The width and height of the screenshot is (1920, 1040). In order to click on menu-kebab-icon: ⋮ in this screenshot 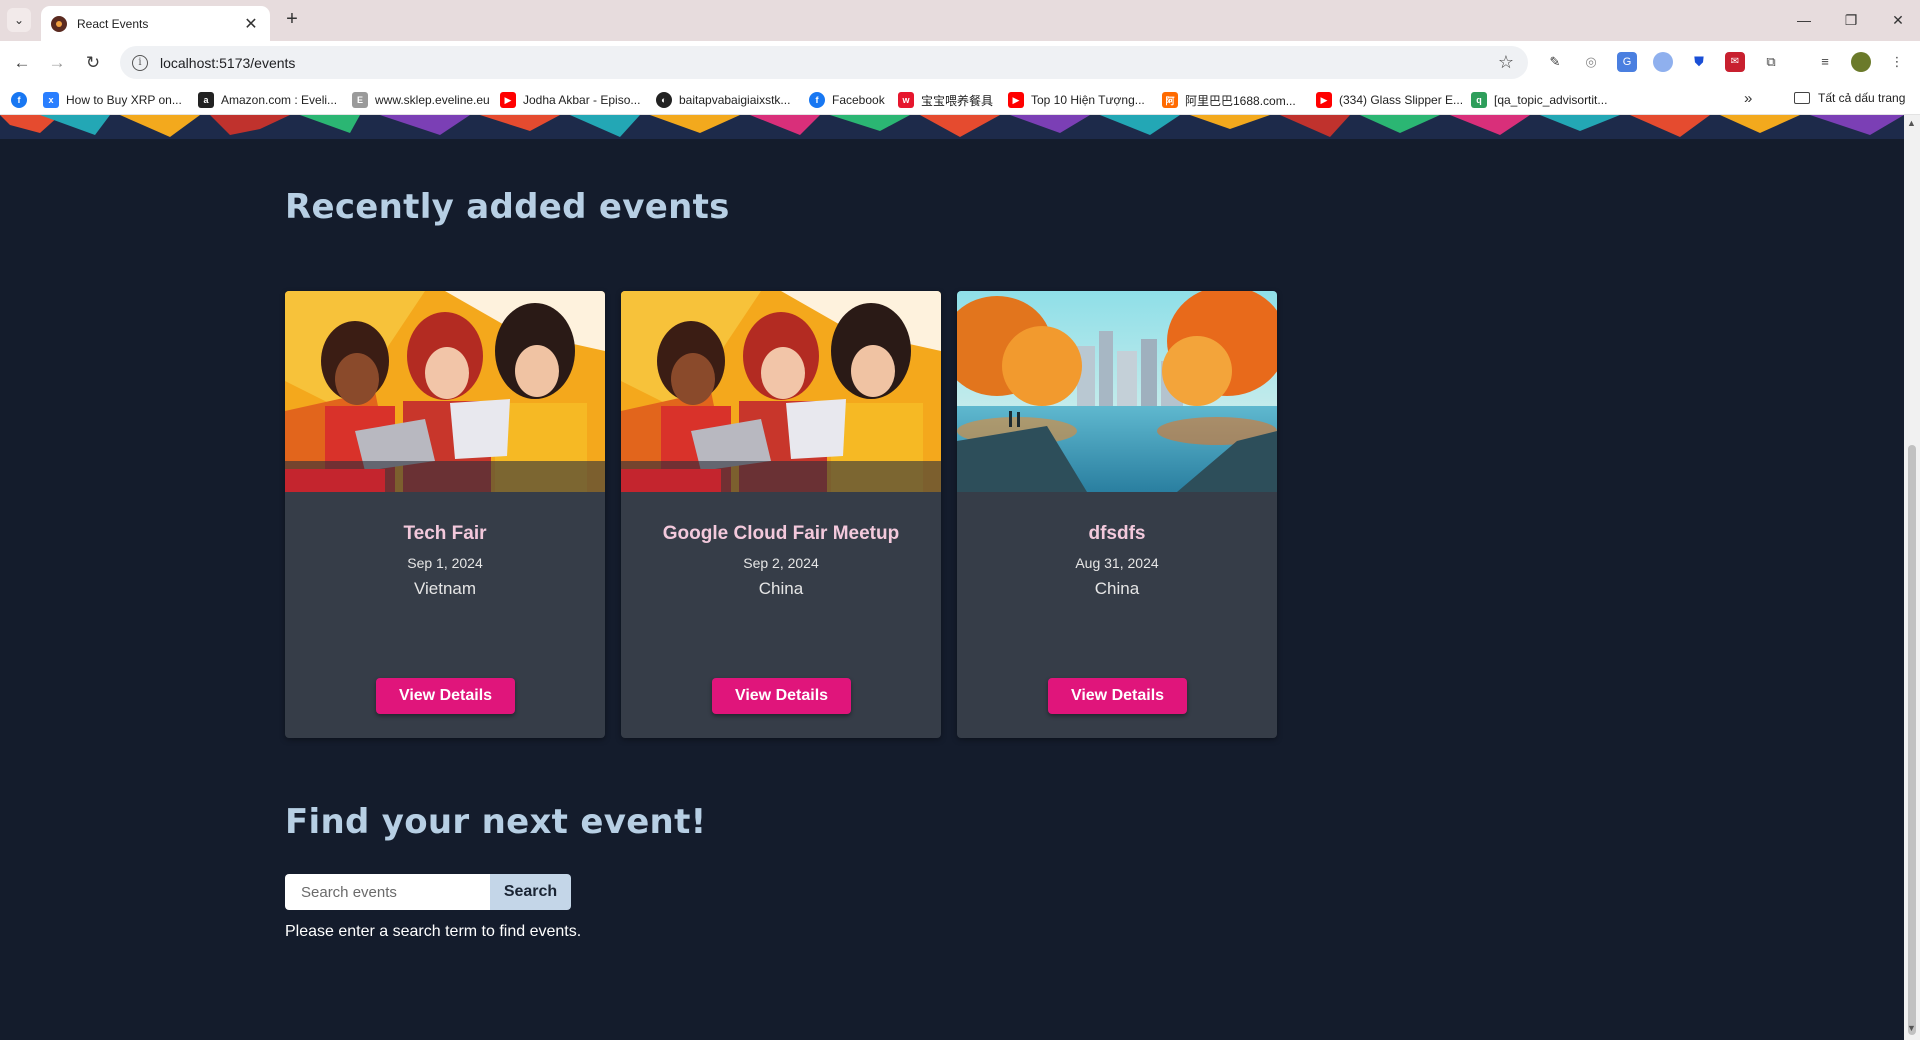, I will do `click(1897, 62)`.